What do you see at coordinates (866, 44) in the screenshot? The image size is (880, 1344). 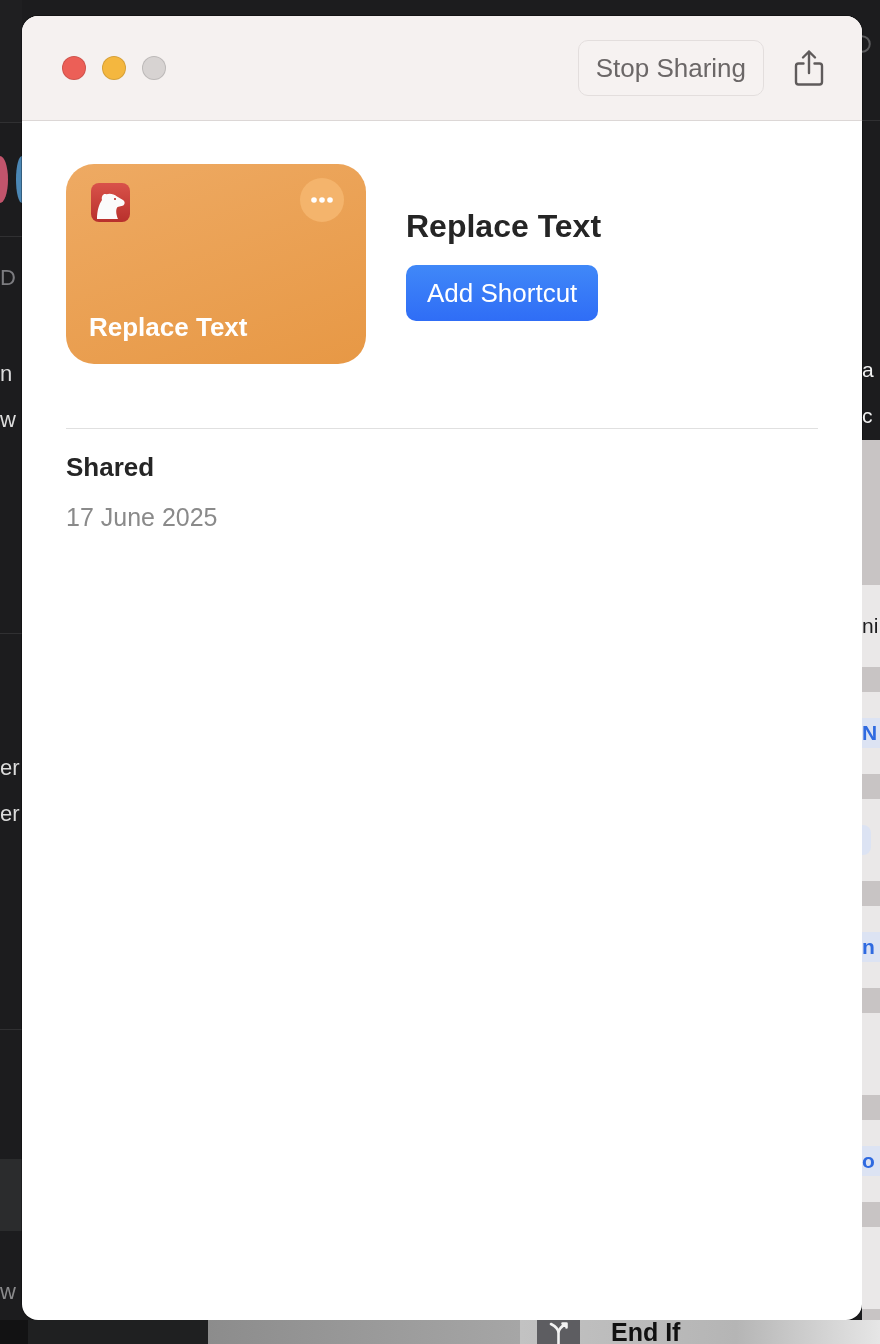 I see `ring-icon` at bounding box center [866, 44].